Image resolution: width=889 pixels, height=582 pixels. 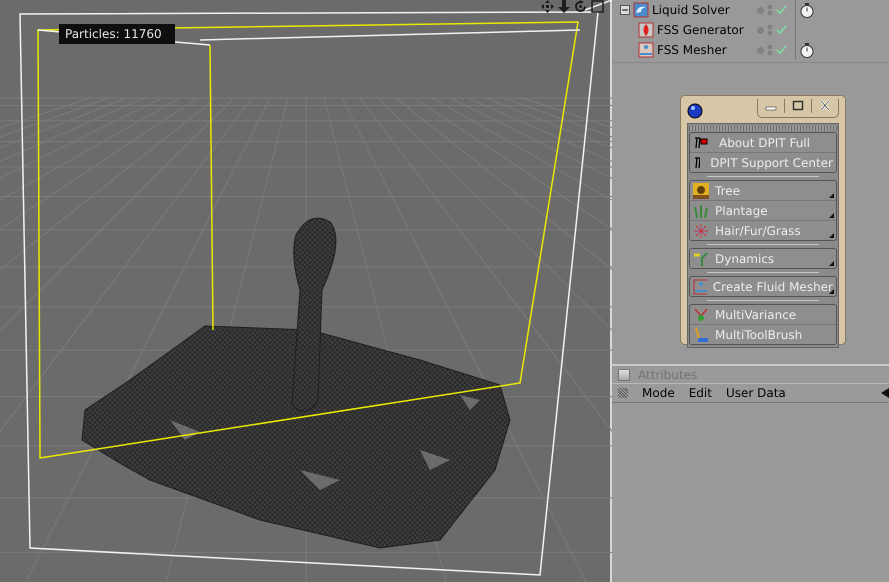 What do you see at coordinates (701, 230) in the screenshot?
I see `burst-icon` at bounding box center [701, 230].